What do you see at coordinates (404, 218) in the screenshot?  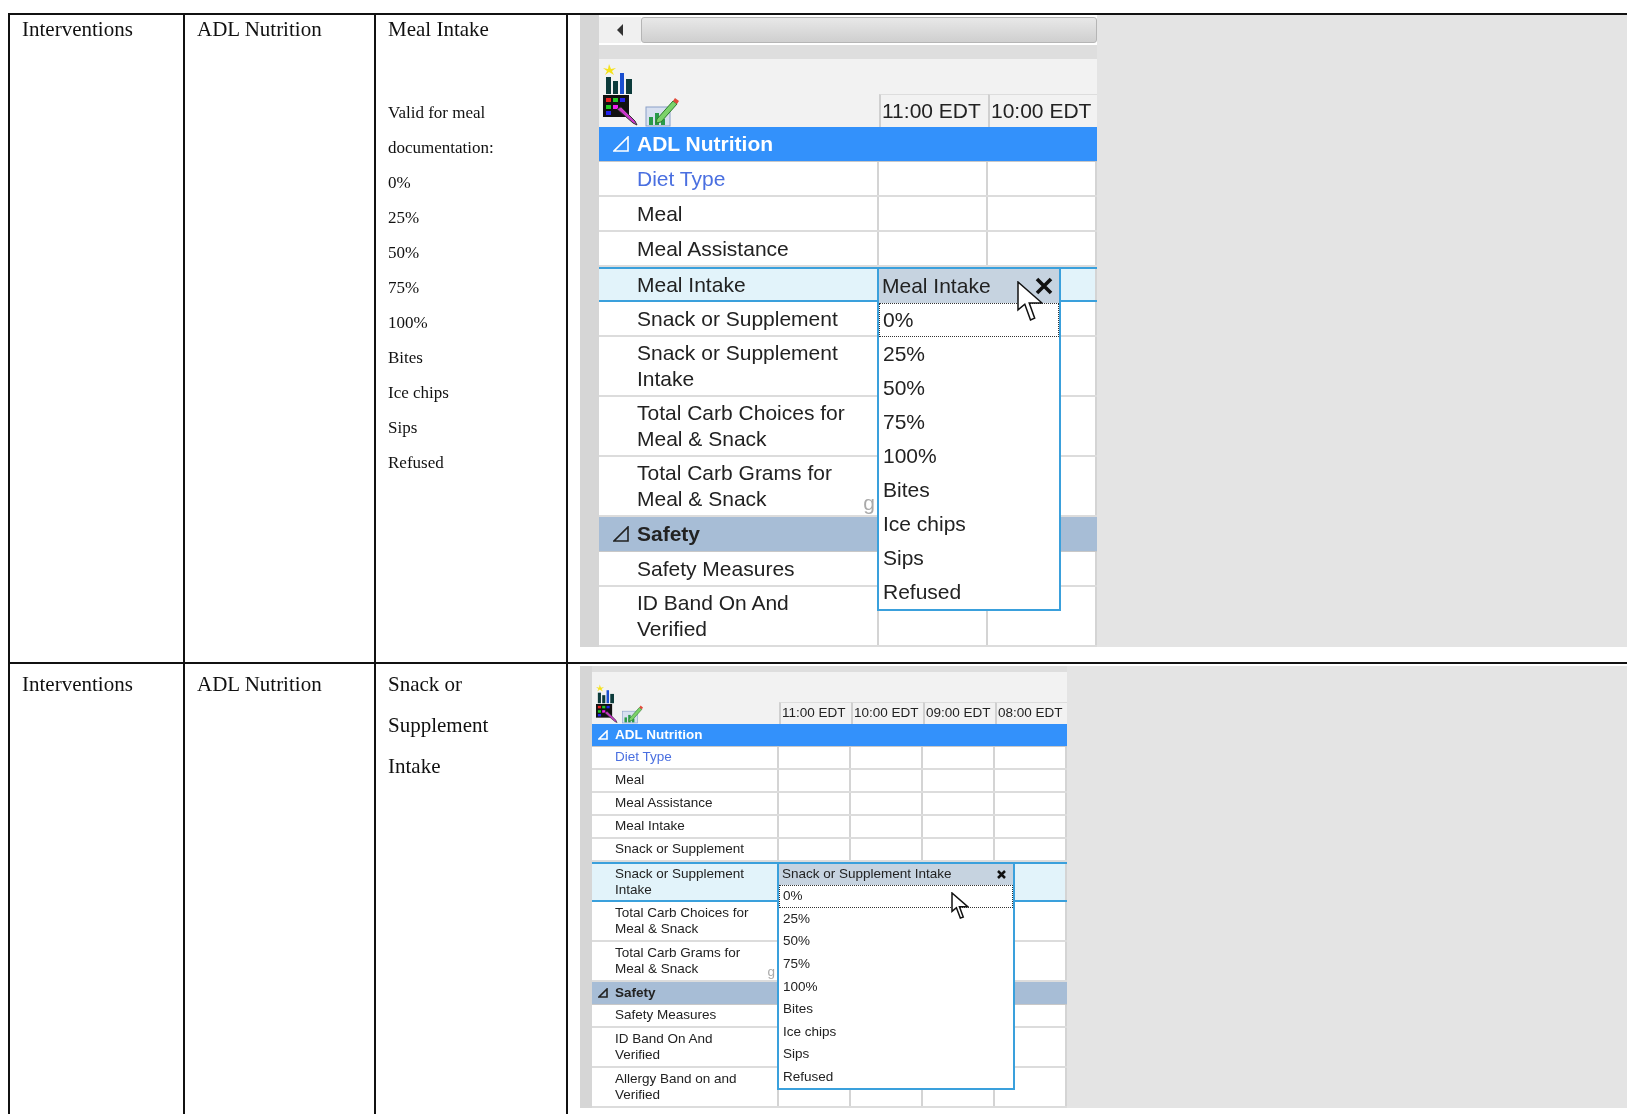 I see `note-text: 25%` at bounding box center [404, 218].